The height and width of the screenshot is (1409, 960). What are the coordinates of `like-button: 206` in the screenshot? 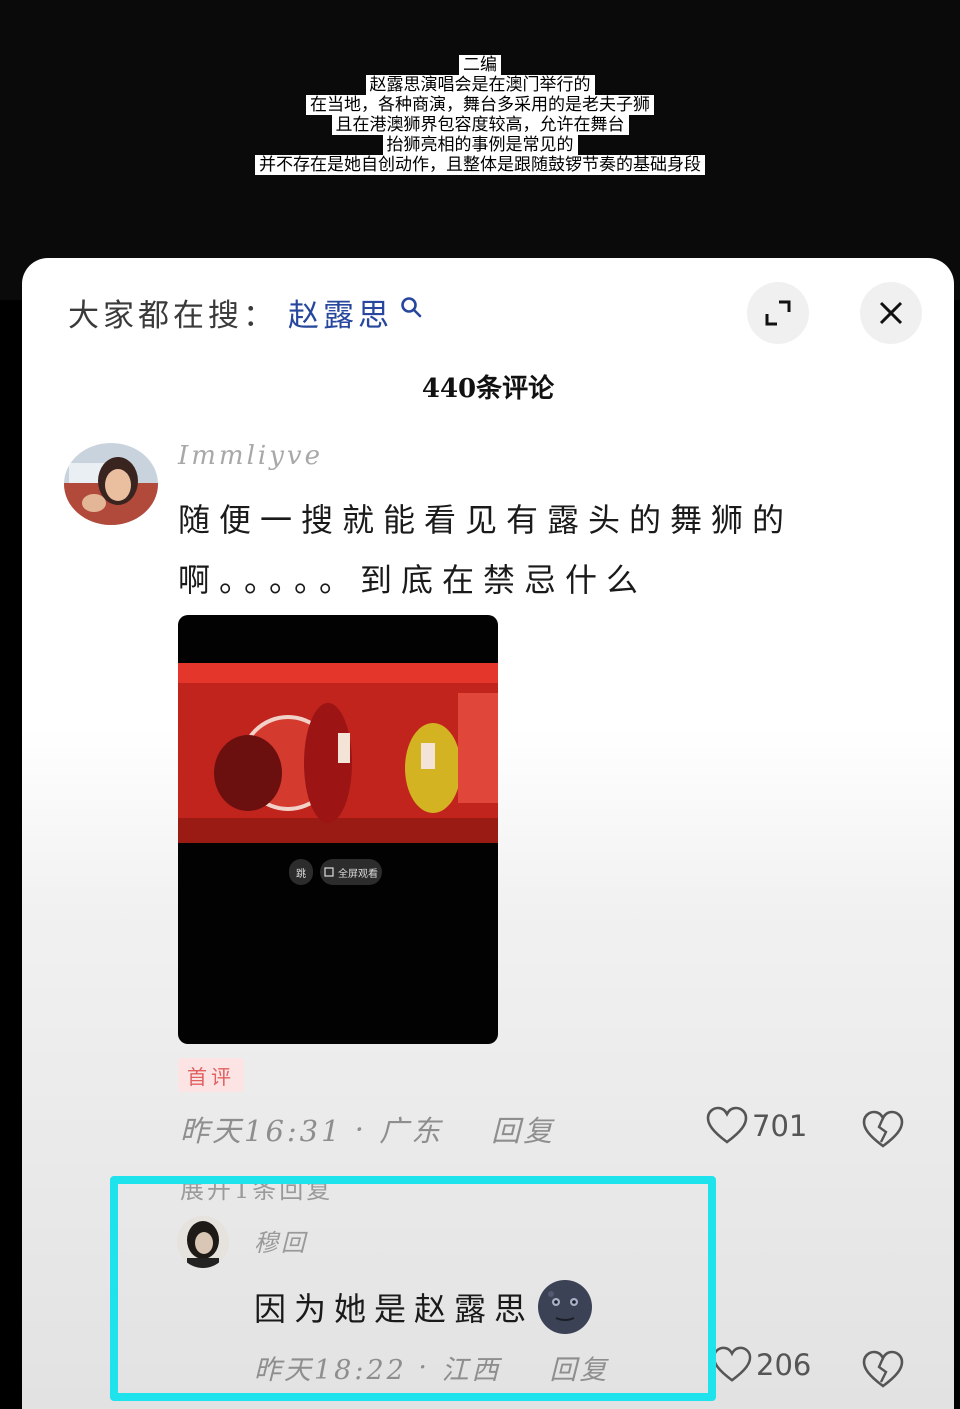 It's located at (761, 1365).